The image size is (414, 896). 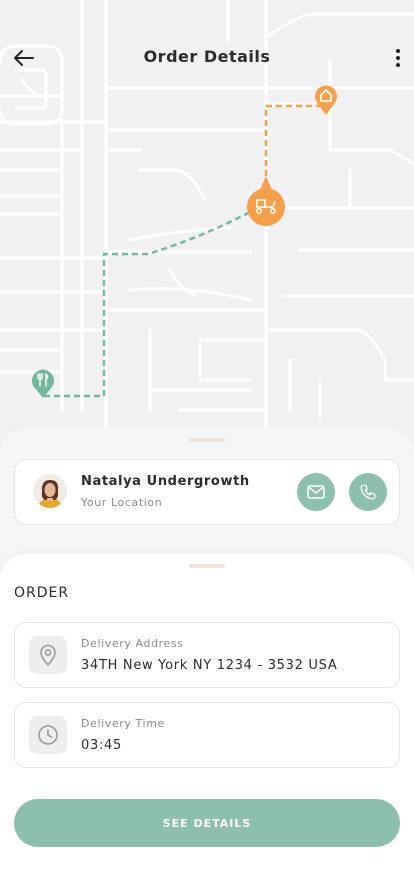 I want to click on delivery-address-value: 34TH New York NY 1234 - 3532 USA, so click(x=209, y=665).